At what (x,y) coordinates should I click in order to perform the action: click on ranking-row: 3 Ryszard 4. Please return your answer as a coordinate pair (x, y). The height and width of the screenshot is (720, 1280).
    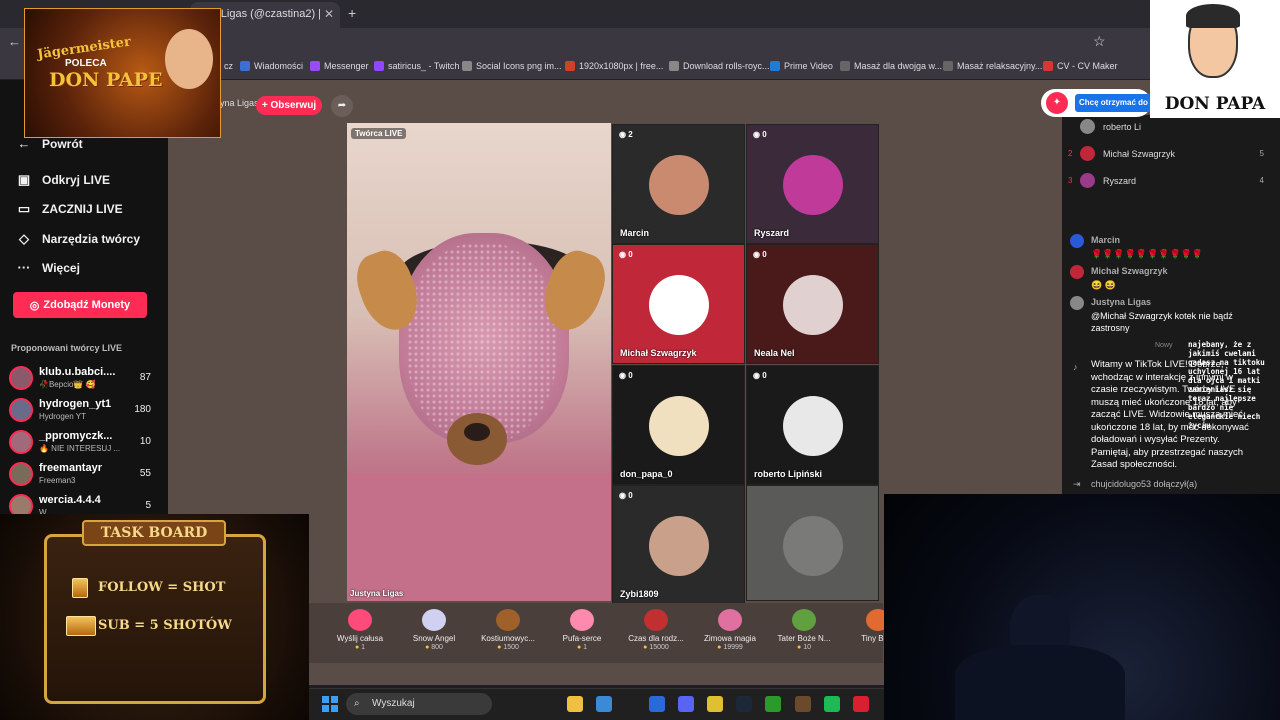
    Looking at the image, I should click on (1168, 182).